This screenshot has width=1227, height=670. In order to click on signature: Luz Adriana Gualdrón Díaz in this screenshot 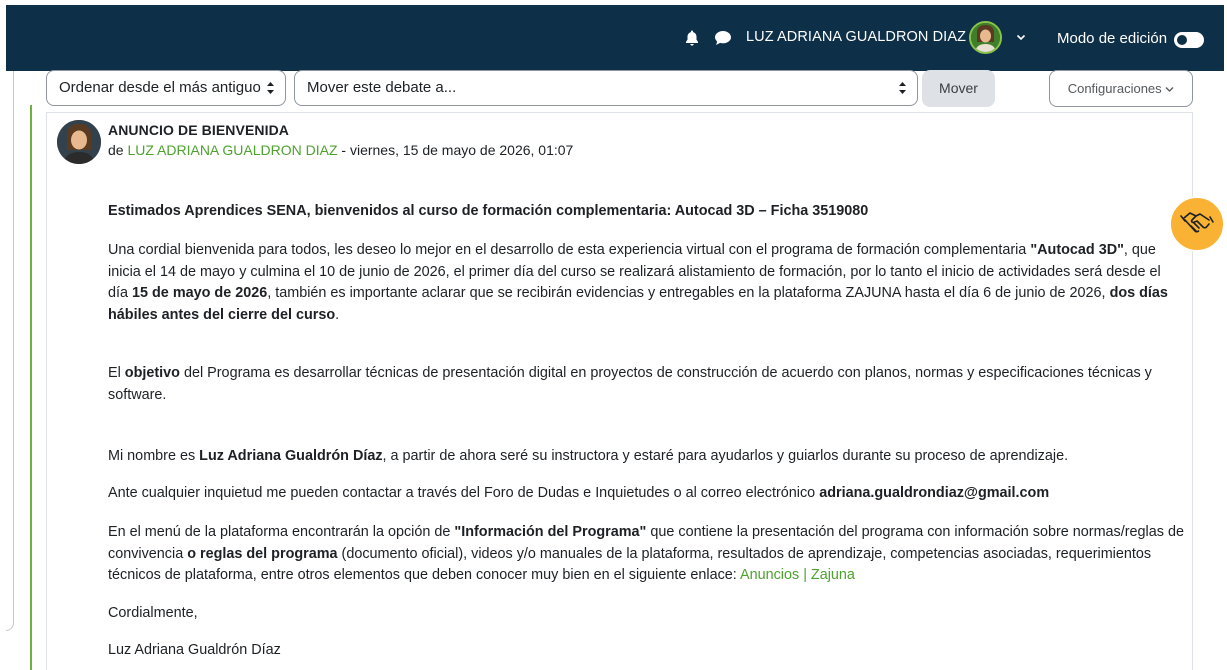, I will do `click(194, 650)`.